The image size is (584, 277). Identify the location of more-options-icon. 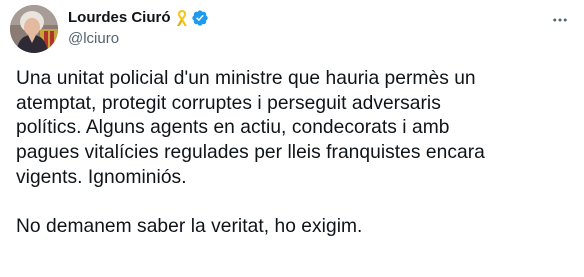
(560, 20).